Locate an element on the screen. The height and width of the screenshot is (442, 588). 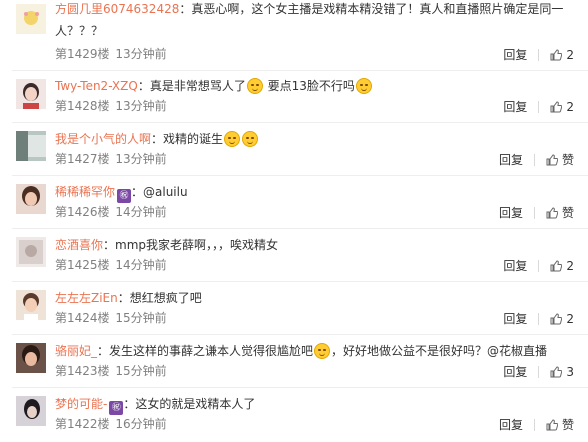
member-badge-icon: ㊗ is located at coordinates (124, 196).